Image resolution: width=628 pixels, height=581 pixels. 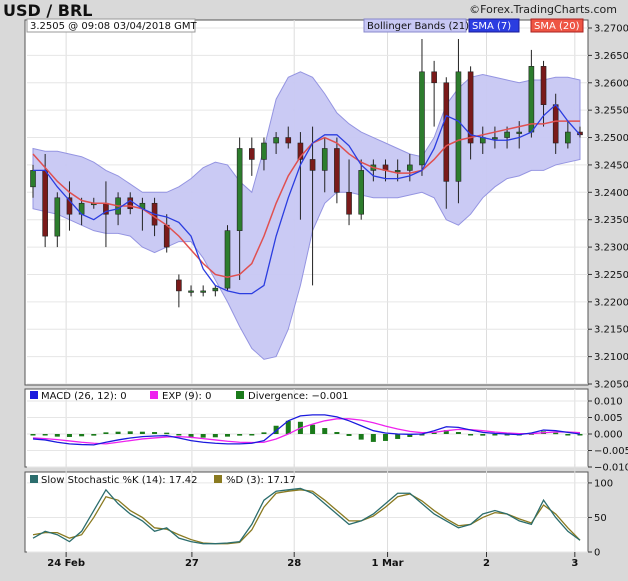 I want to click on stoch-d-legend-label: %D (3): 17.17, so click(x=261, y=480).